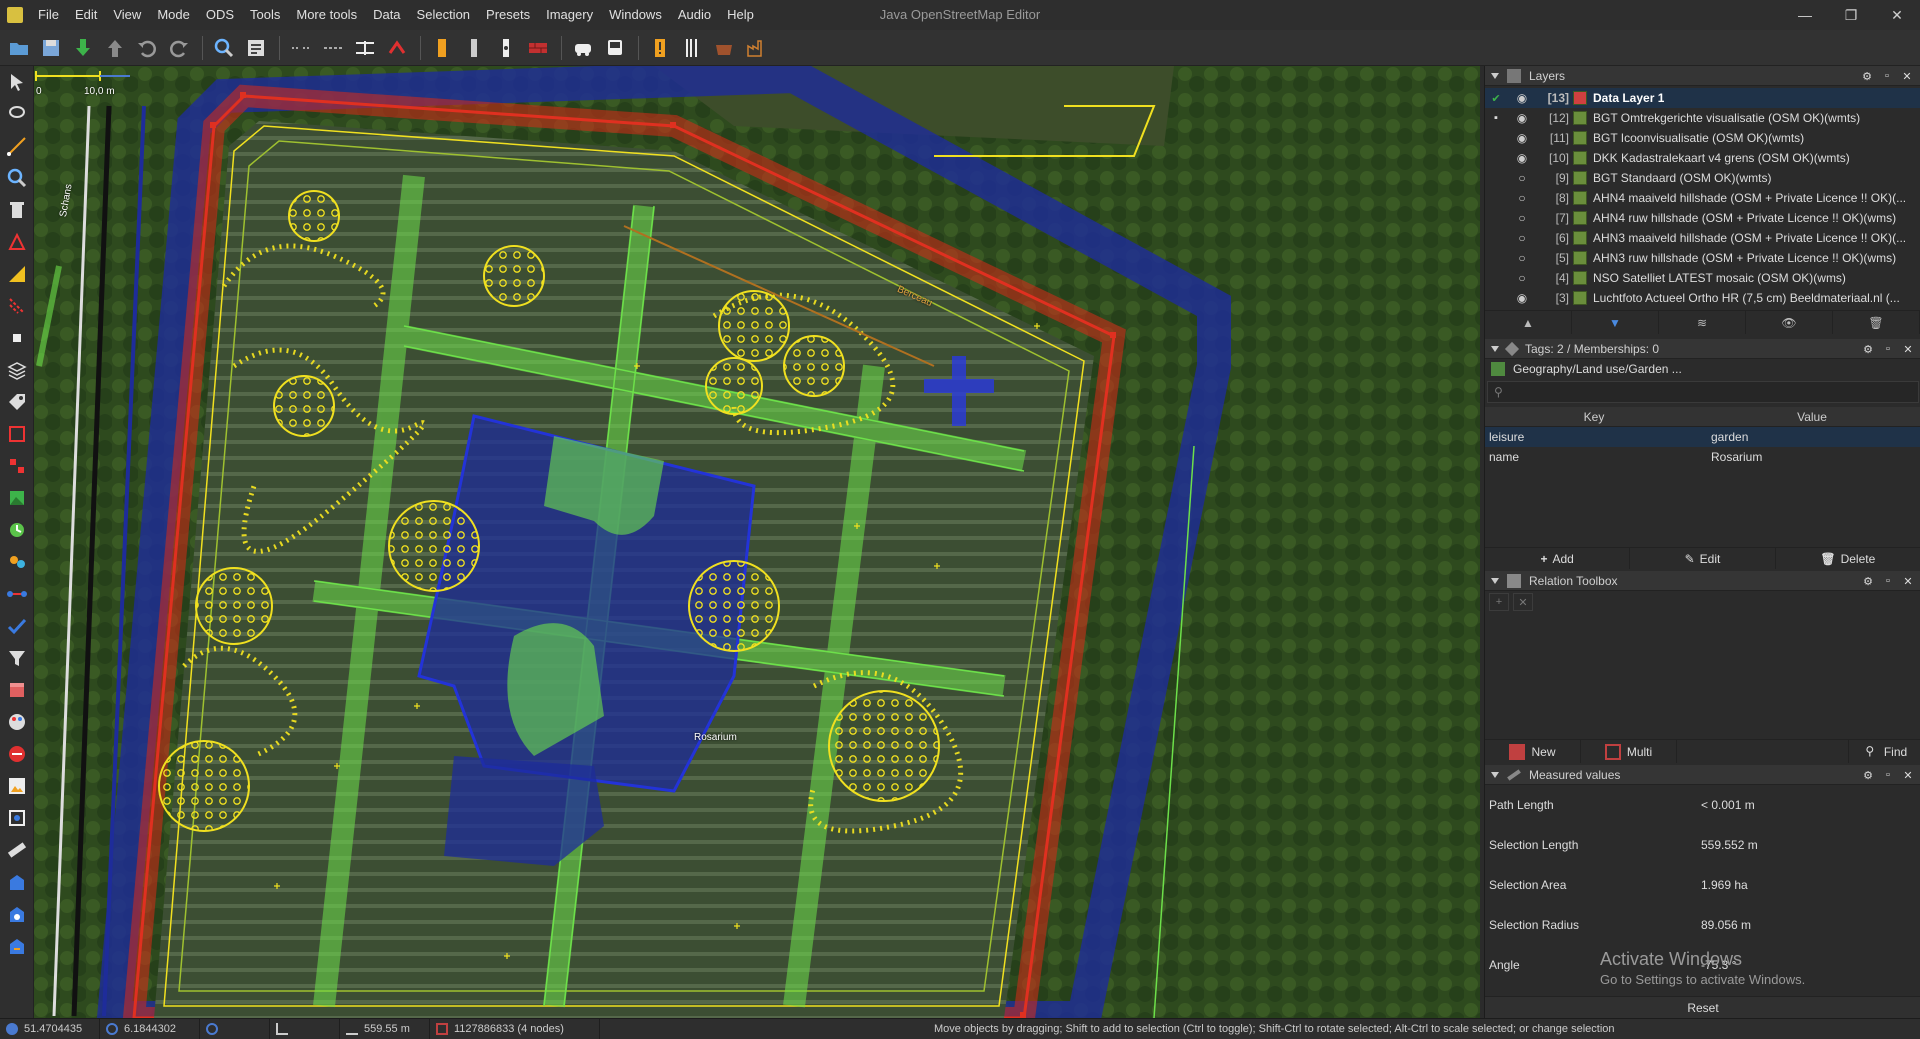  Describe the element at coordinates (1496, 118) in the screenshot. I see `layer-active-icon: ▪` at that location.